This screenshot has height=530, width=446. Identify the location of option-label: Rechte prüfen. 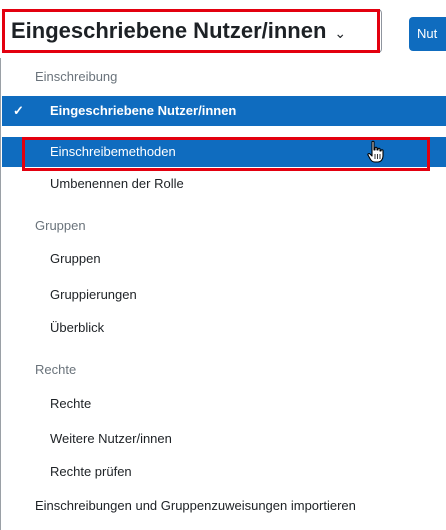
(91, 471).